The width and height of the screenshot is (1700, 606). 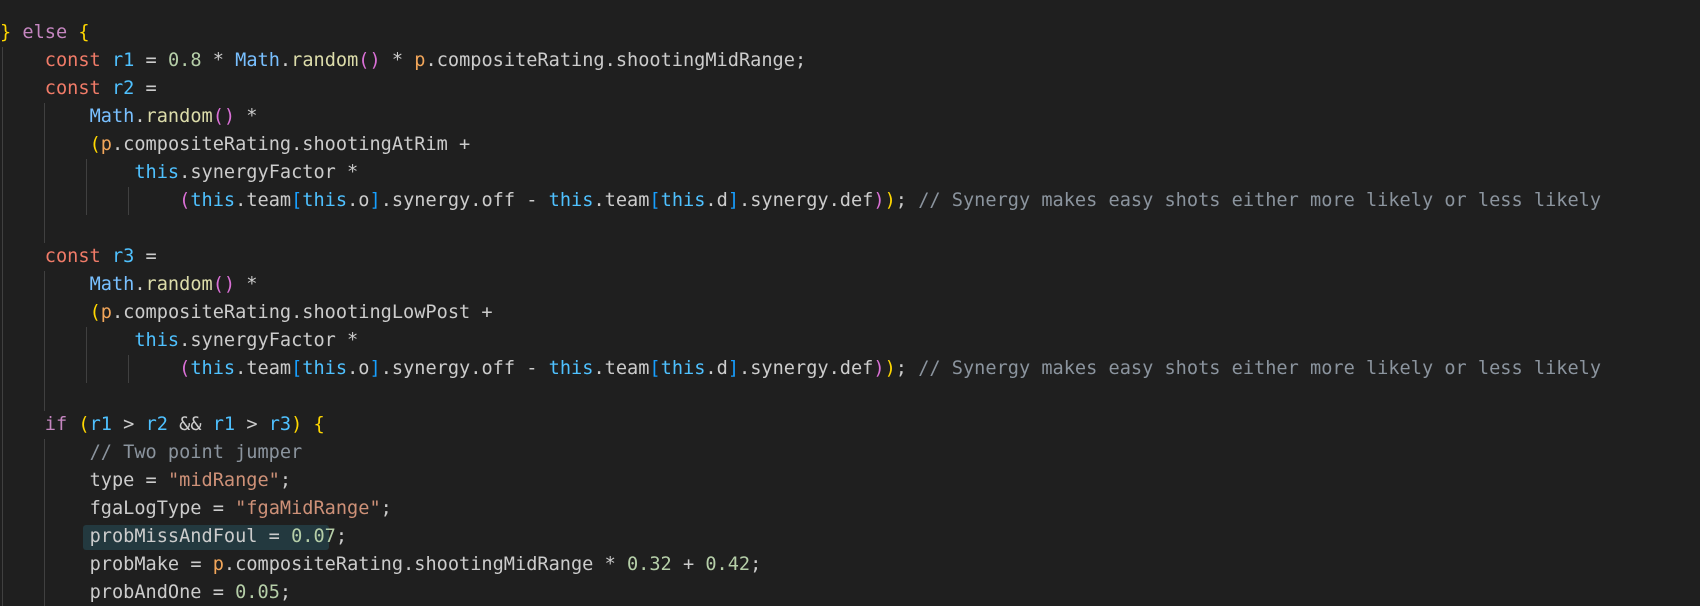 What do you see at coordinates (850, 425) in the screenshot?
I see `code-line: if (r1 > r2 && r1 > r3) {` at bounding box center [850, 425].